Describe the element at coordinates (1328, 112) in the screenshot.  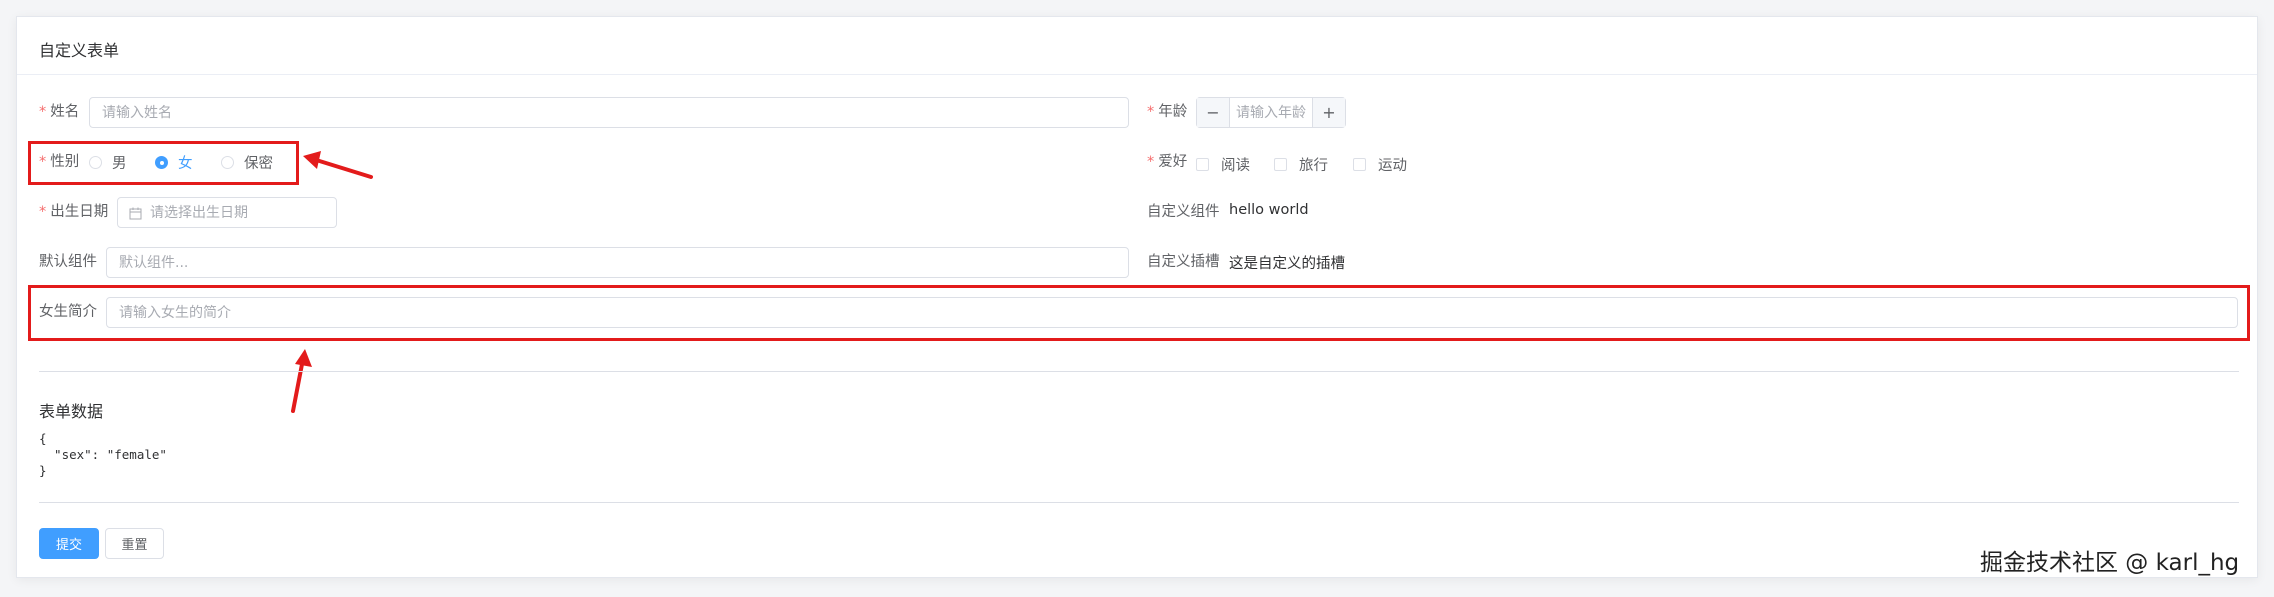
I see `increase-button: +` at that location.